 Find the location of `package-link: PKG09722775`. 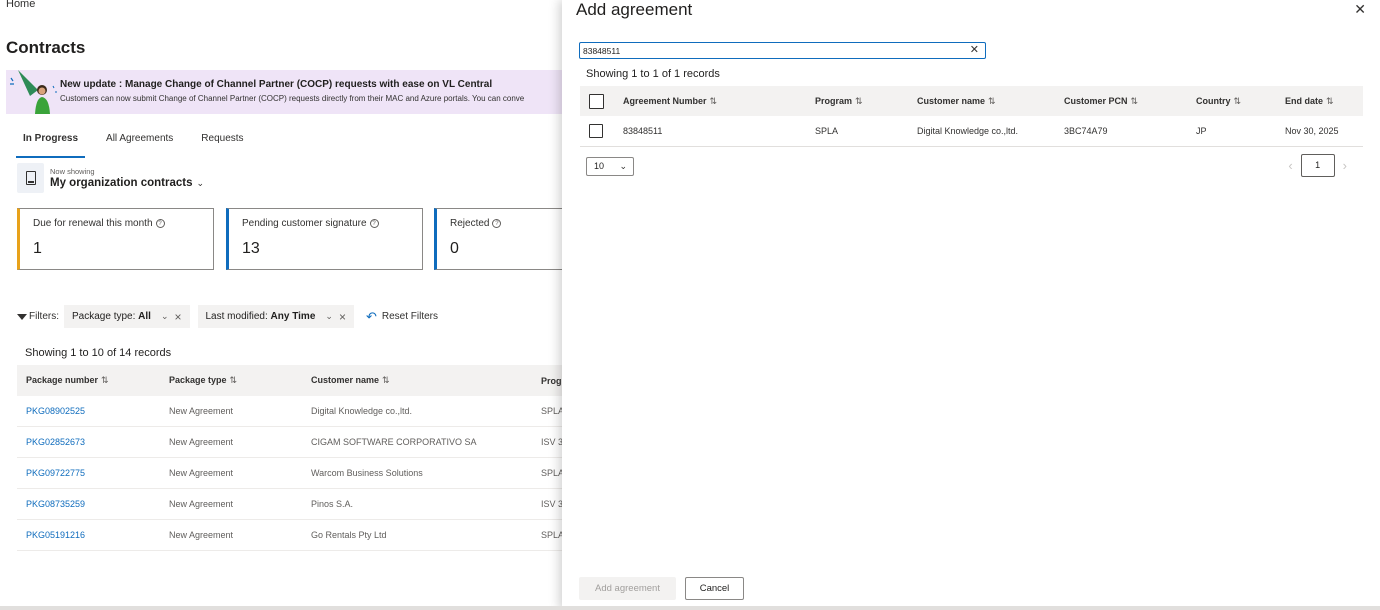

package-link: PKG09722775 is located at coordinates (88, 473).